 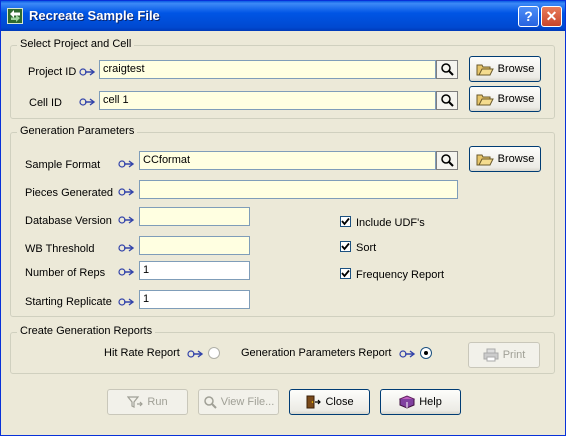 What do you see at coordinates (287, 160) in the screenshot?
I see `sample-format-field: CCformat` at bounding box center [287, 160].